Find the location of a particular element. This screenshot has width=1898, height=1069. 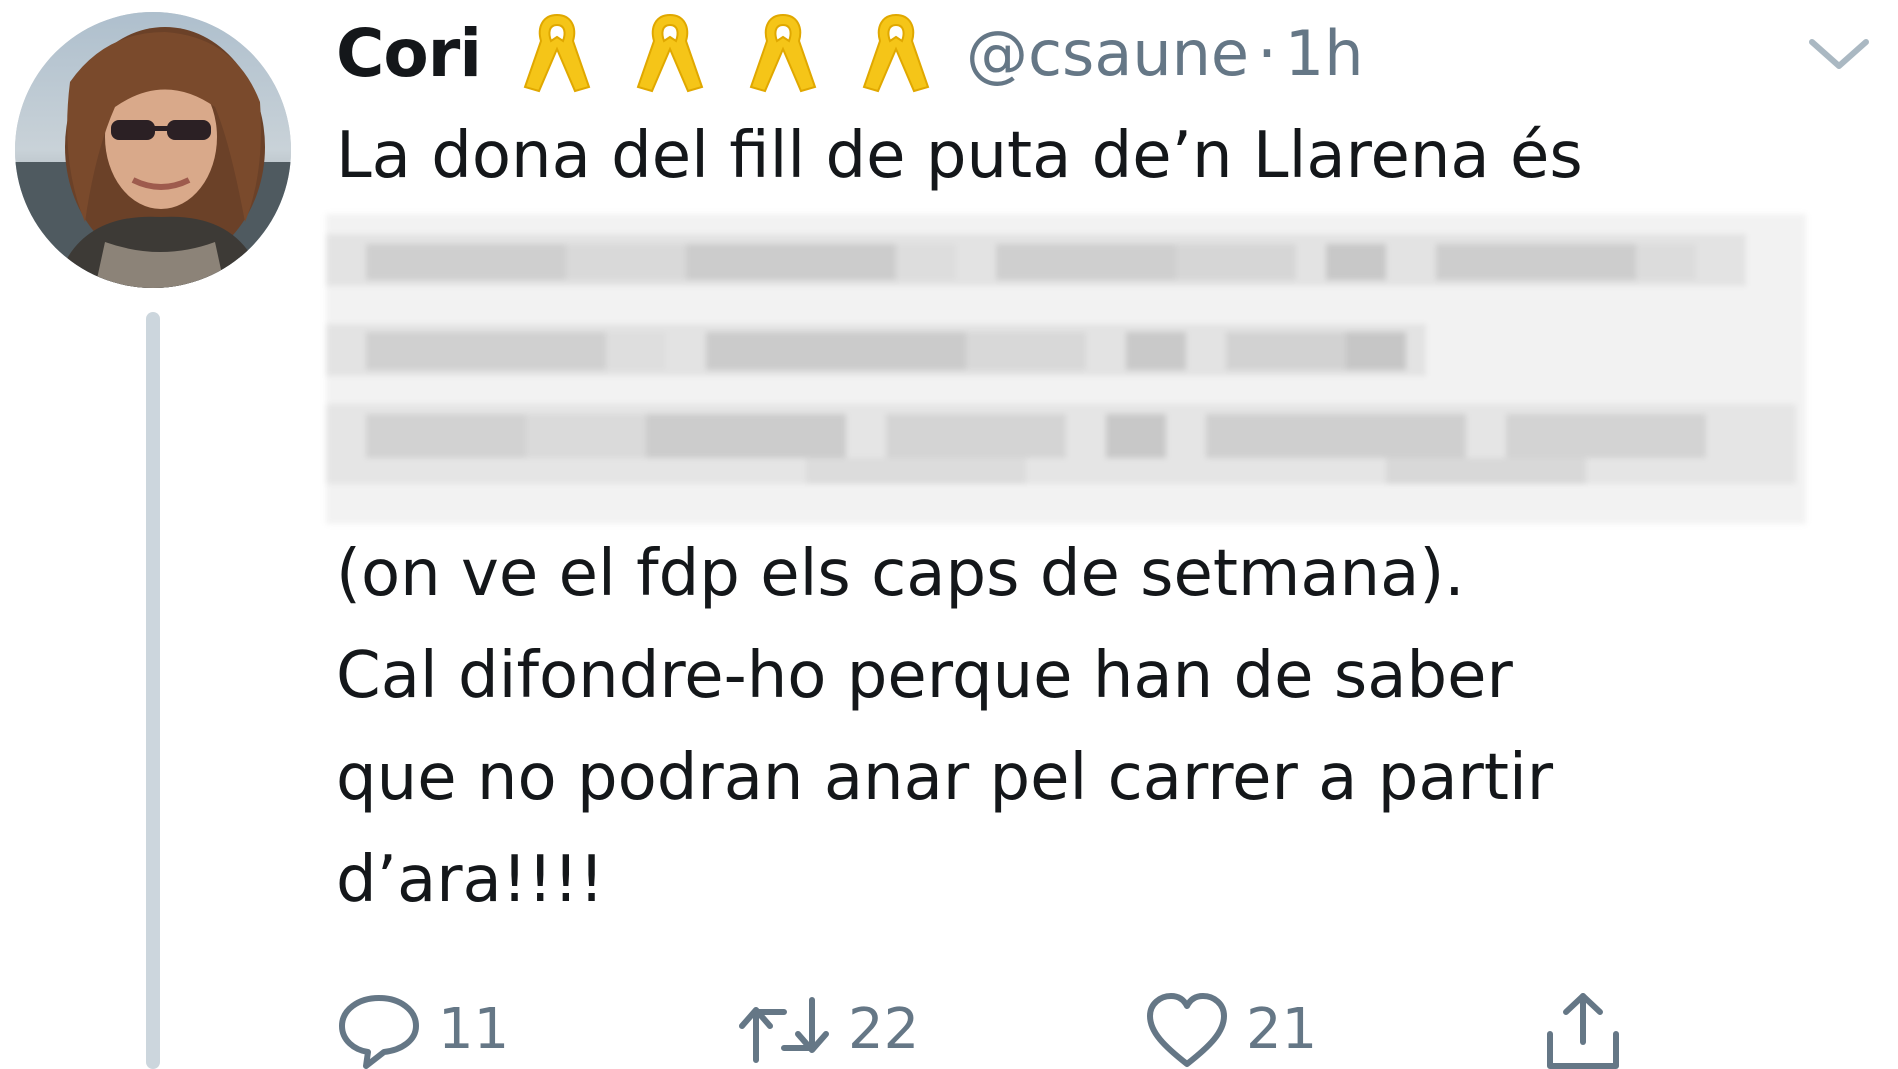

tweet-text-line: (on ve el fdp els caps de setmana). is located at coordinates (900, 574).